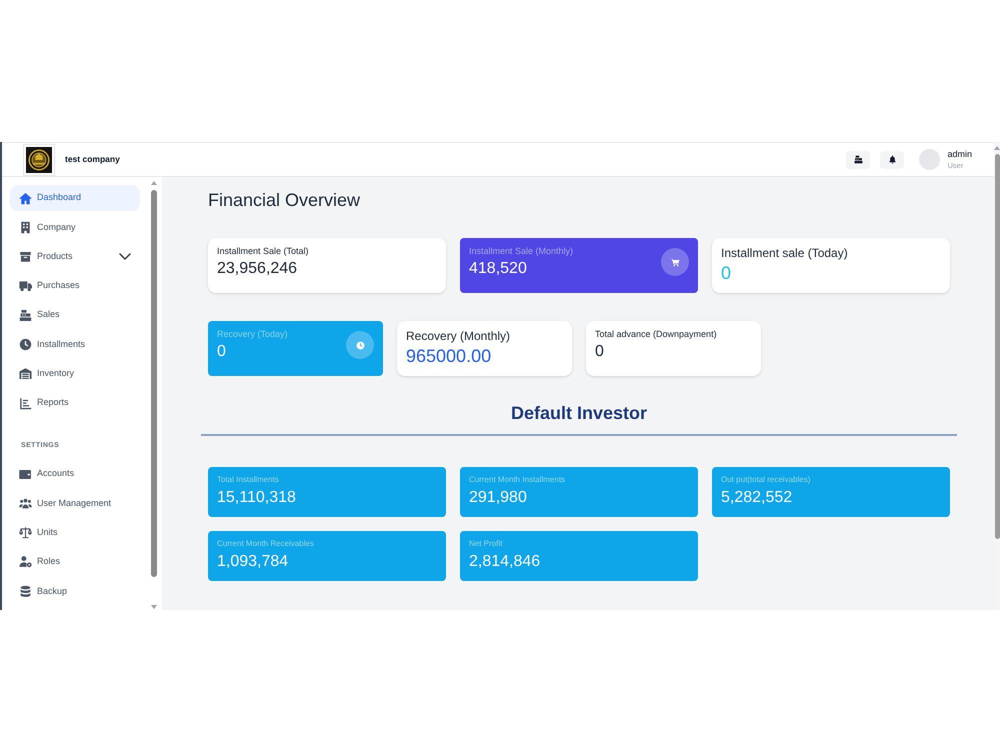  What do you see at coordinates (266, 544) in the screenshot?
I see `stat-label: Current Month Receivables` at bounding box center [266, 544].